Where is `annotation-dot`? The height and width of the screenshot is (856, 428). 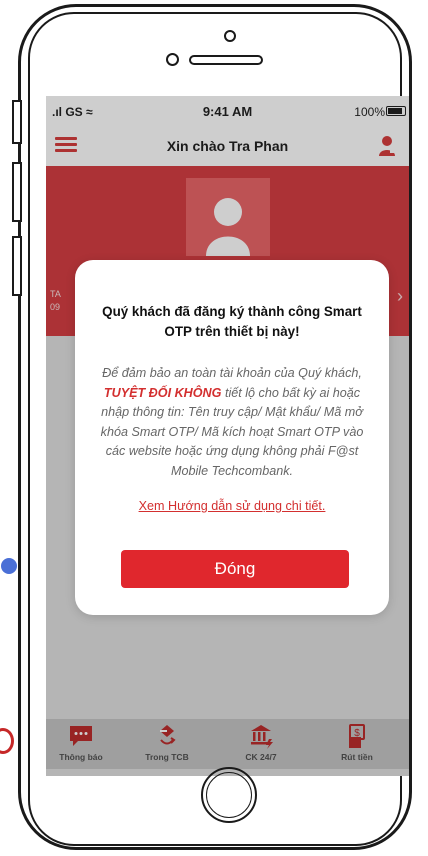 annotation-dot is located at coordinates (9, 566).